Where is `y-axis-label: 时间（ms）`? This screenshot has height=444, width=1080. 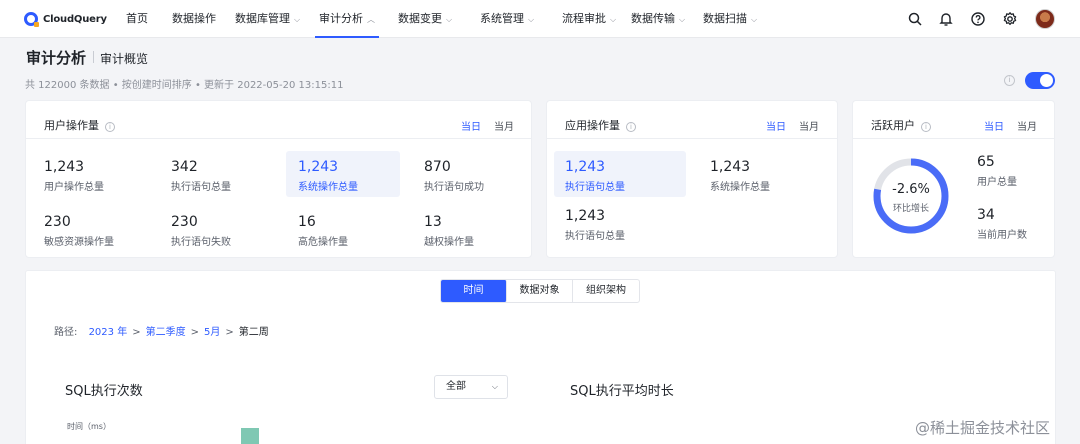 y-axis-label: 时间（ms） is located at coordinates (89, 426).